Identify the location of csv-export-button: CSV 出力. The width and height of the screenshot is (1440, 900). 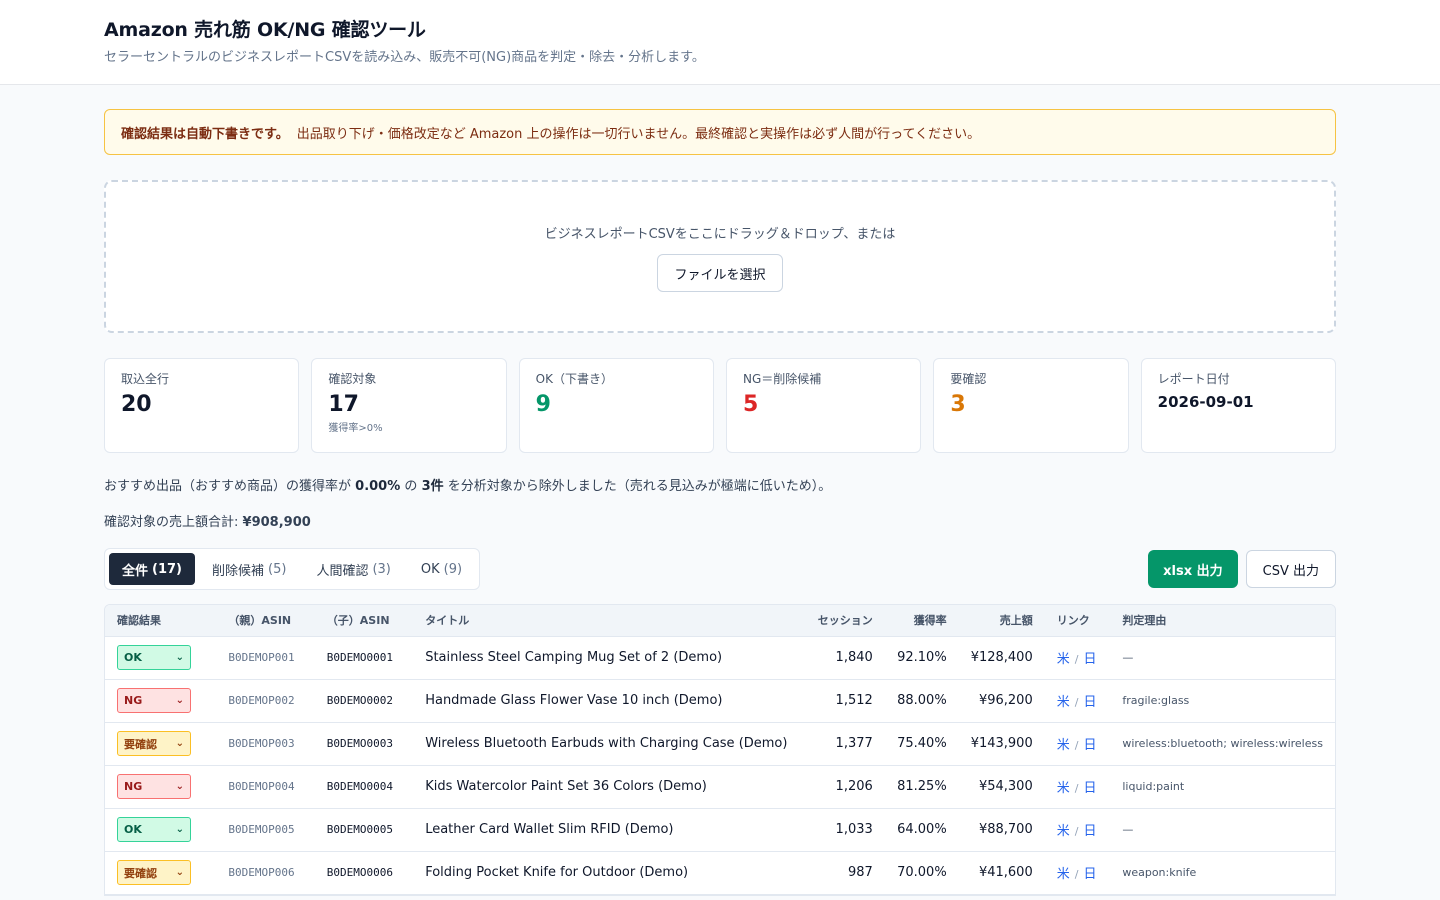
(1290, 569).